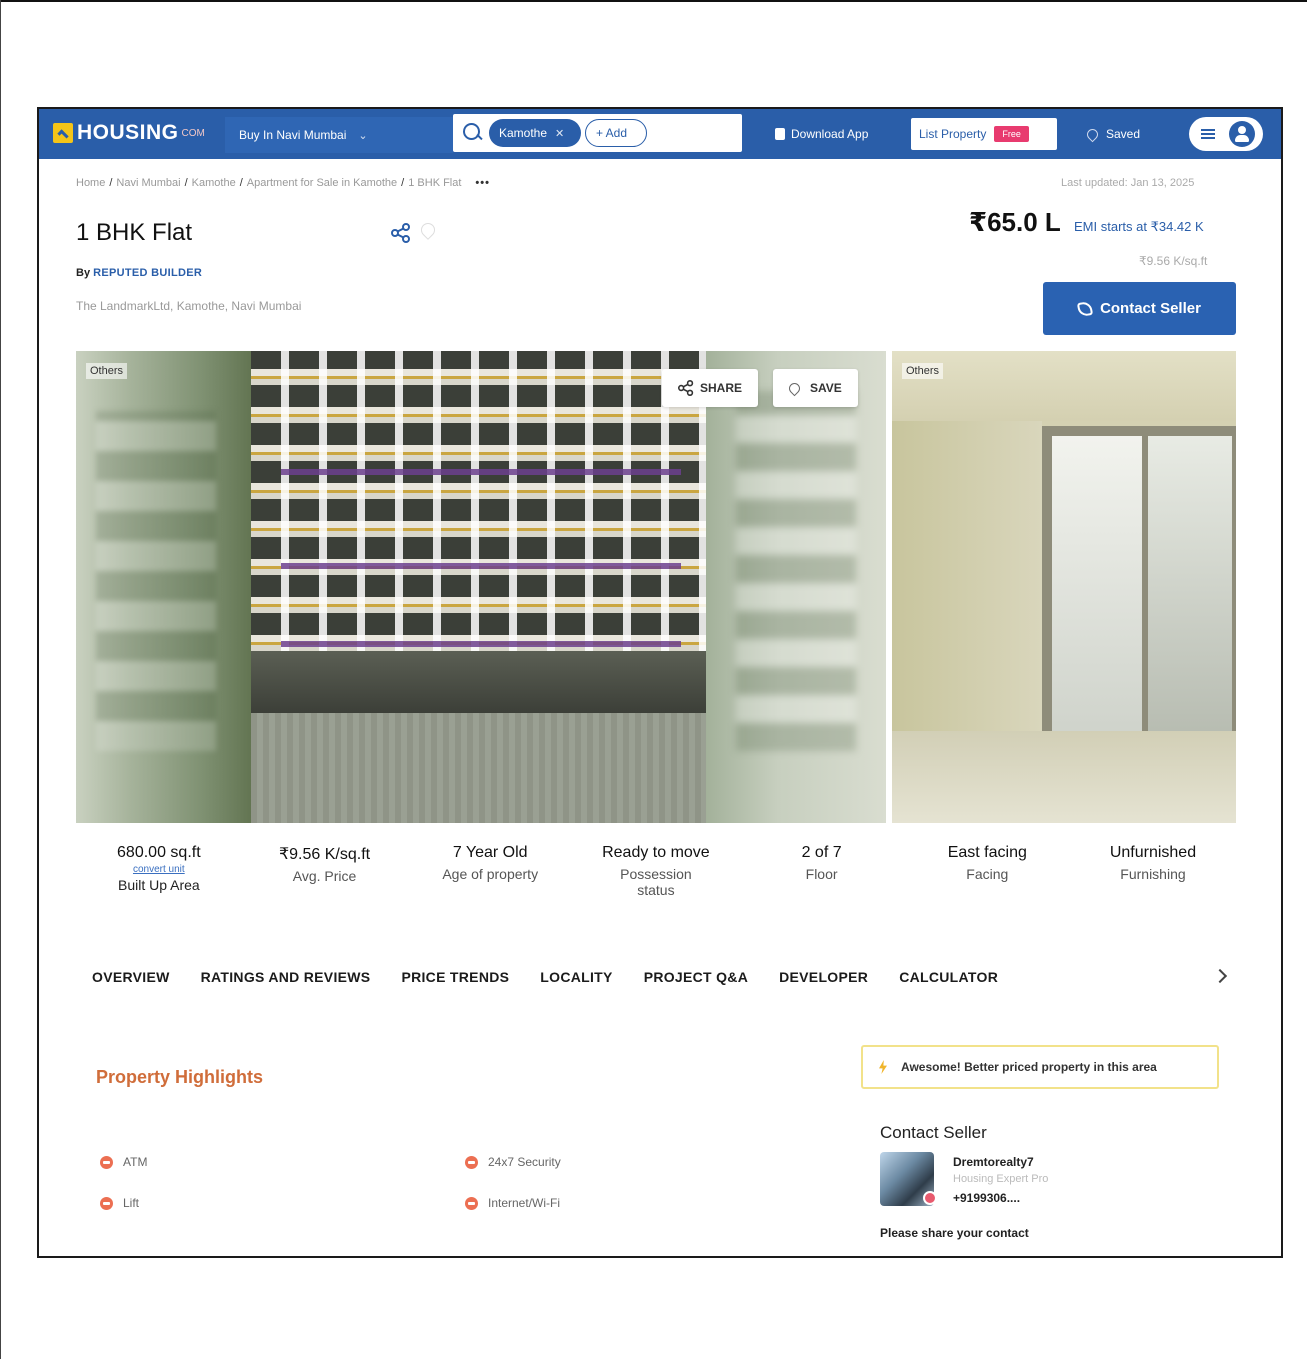 This screenshot has width=1307, height=1359. I want to click on amenity-label: Internet/Wi-Fi, so click(524, 1203).